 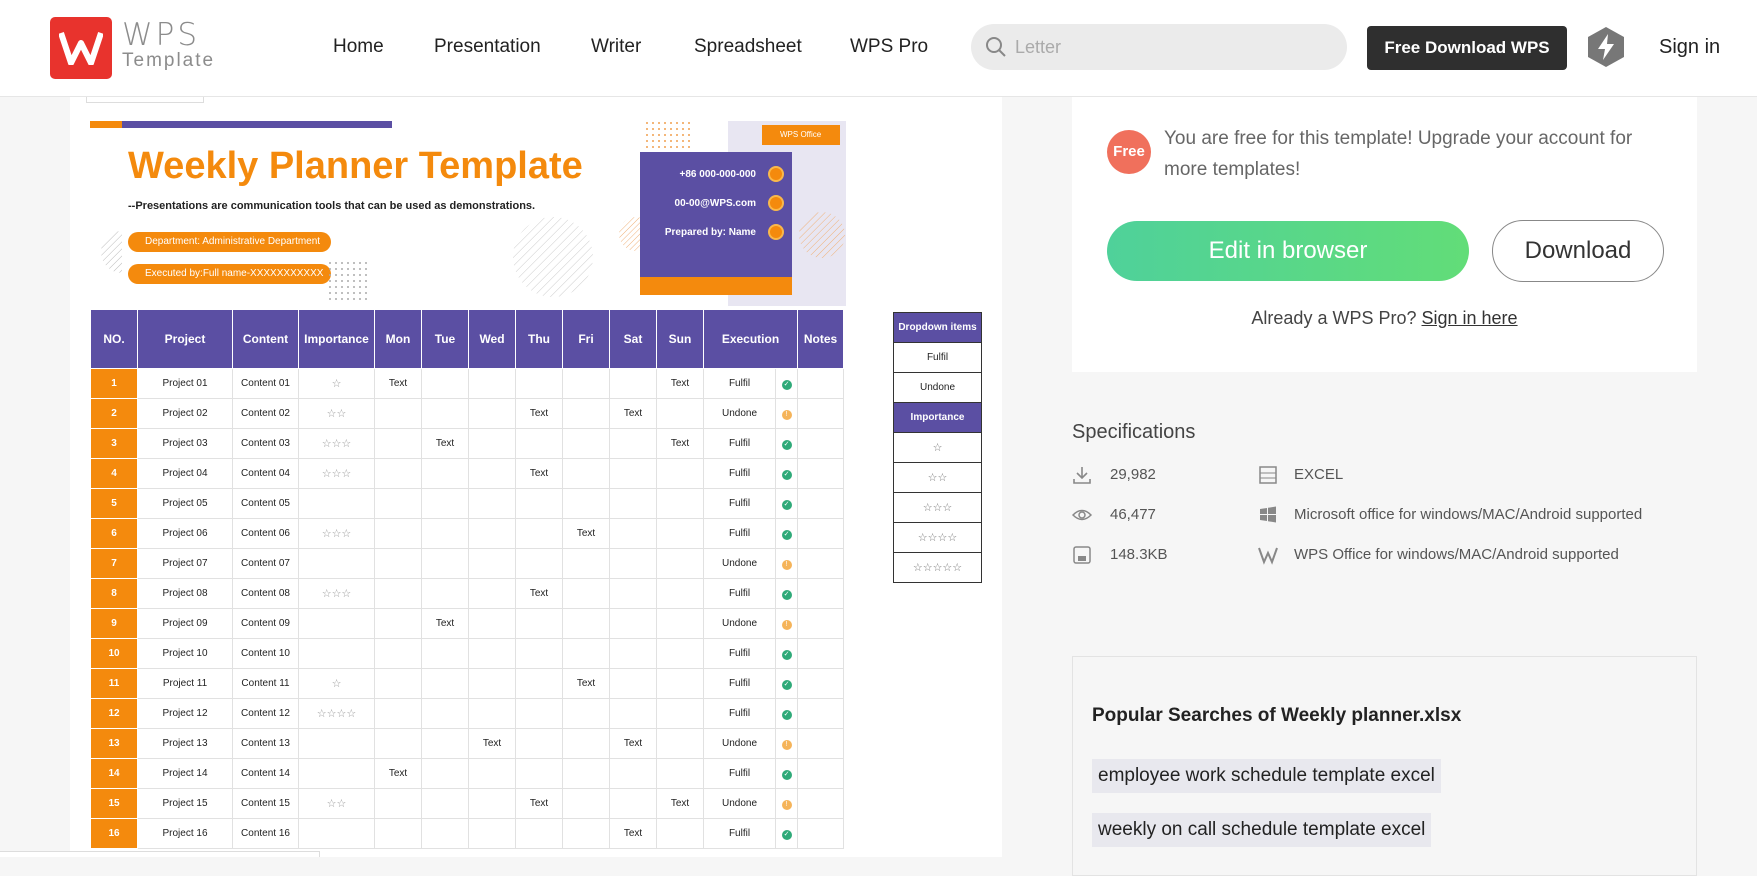 I want to click on popular-tag: weekly on call schedule template excel, so click(x=1262, y=830).